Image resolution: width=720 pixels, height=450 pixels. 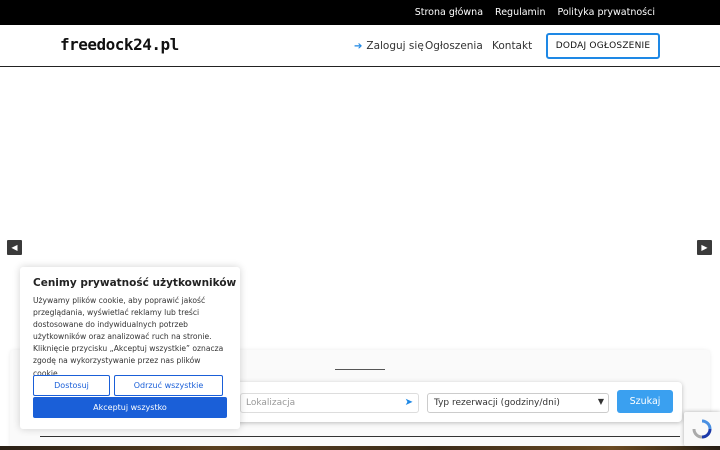 What do you see at coordinates (600, 401) in the screenshot?
I see `chevron-down-icon: ▼` at bounding box center [600, 401].